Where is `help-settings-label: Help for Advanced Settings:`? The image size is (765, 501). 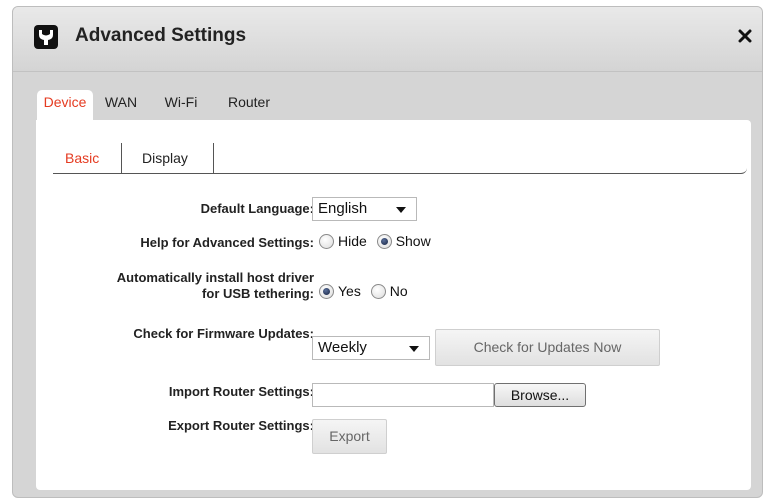 help-settings-label: Help for Advanced Settings: is located at coordinates (227, 242).